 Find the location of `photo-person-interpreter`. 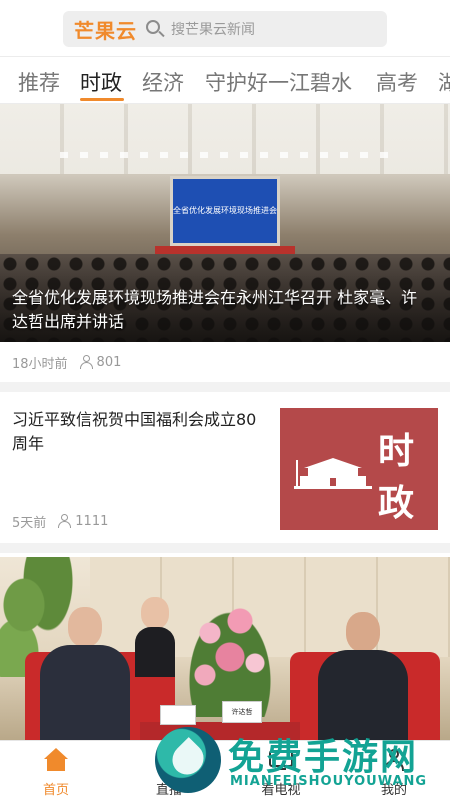

photo-person-interpreter is located at coordinates (155, 637).